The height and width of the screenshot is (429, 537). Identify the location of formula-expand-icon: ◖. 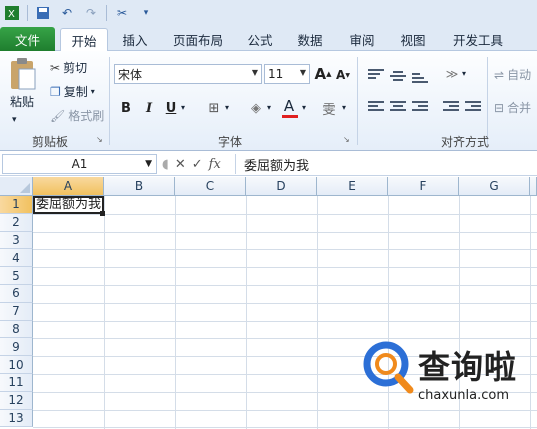
(165, 164).